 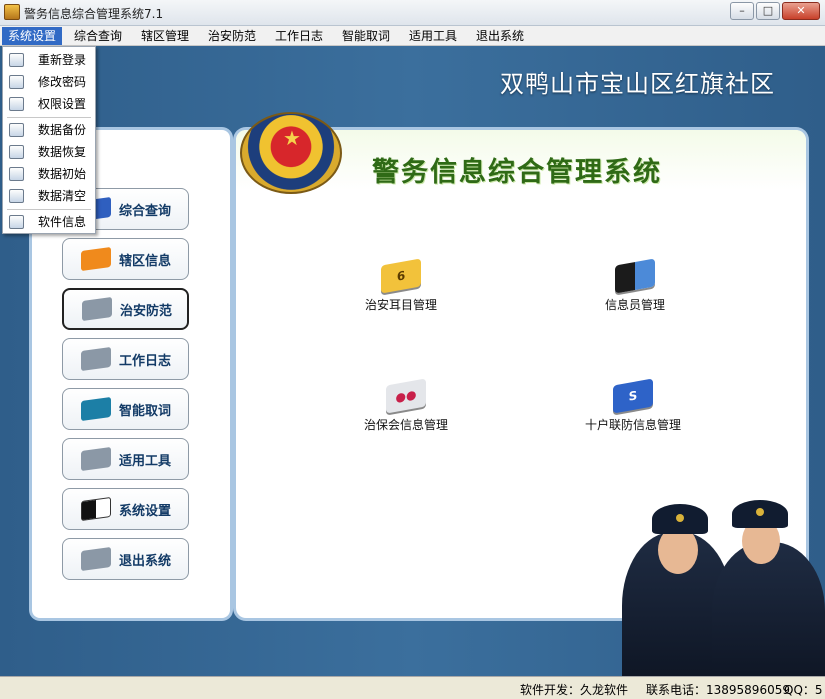 What do you see at coordinates (62, 82) in the screenshot?
I see `menu-item-label: 修改密码` at bounding box center [62, 82].